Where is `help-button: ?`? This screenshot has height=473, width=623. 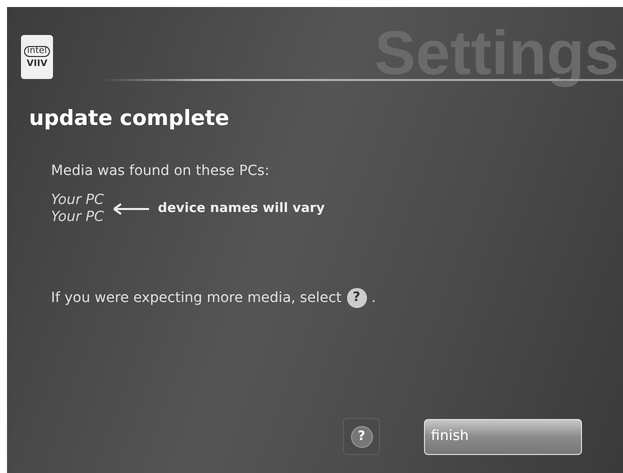
help-button: ? is located at coordinates (361, 436).